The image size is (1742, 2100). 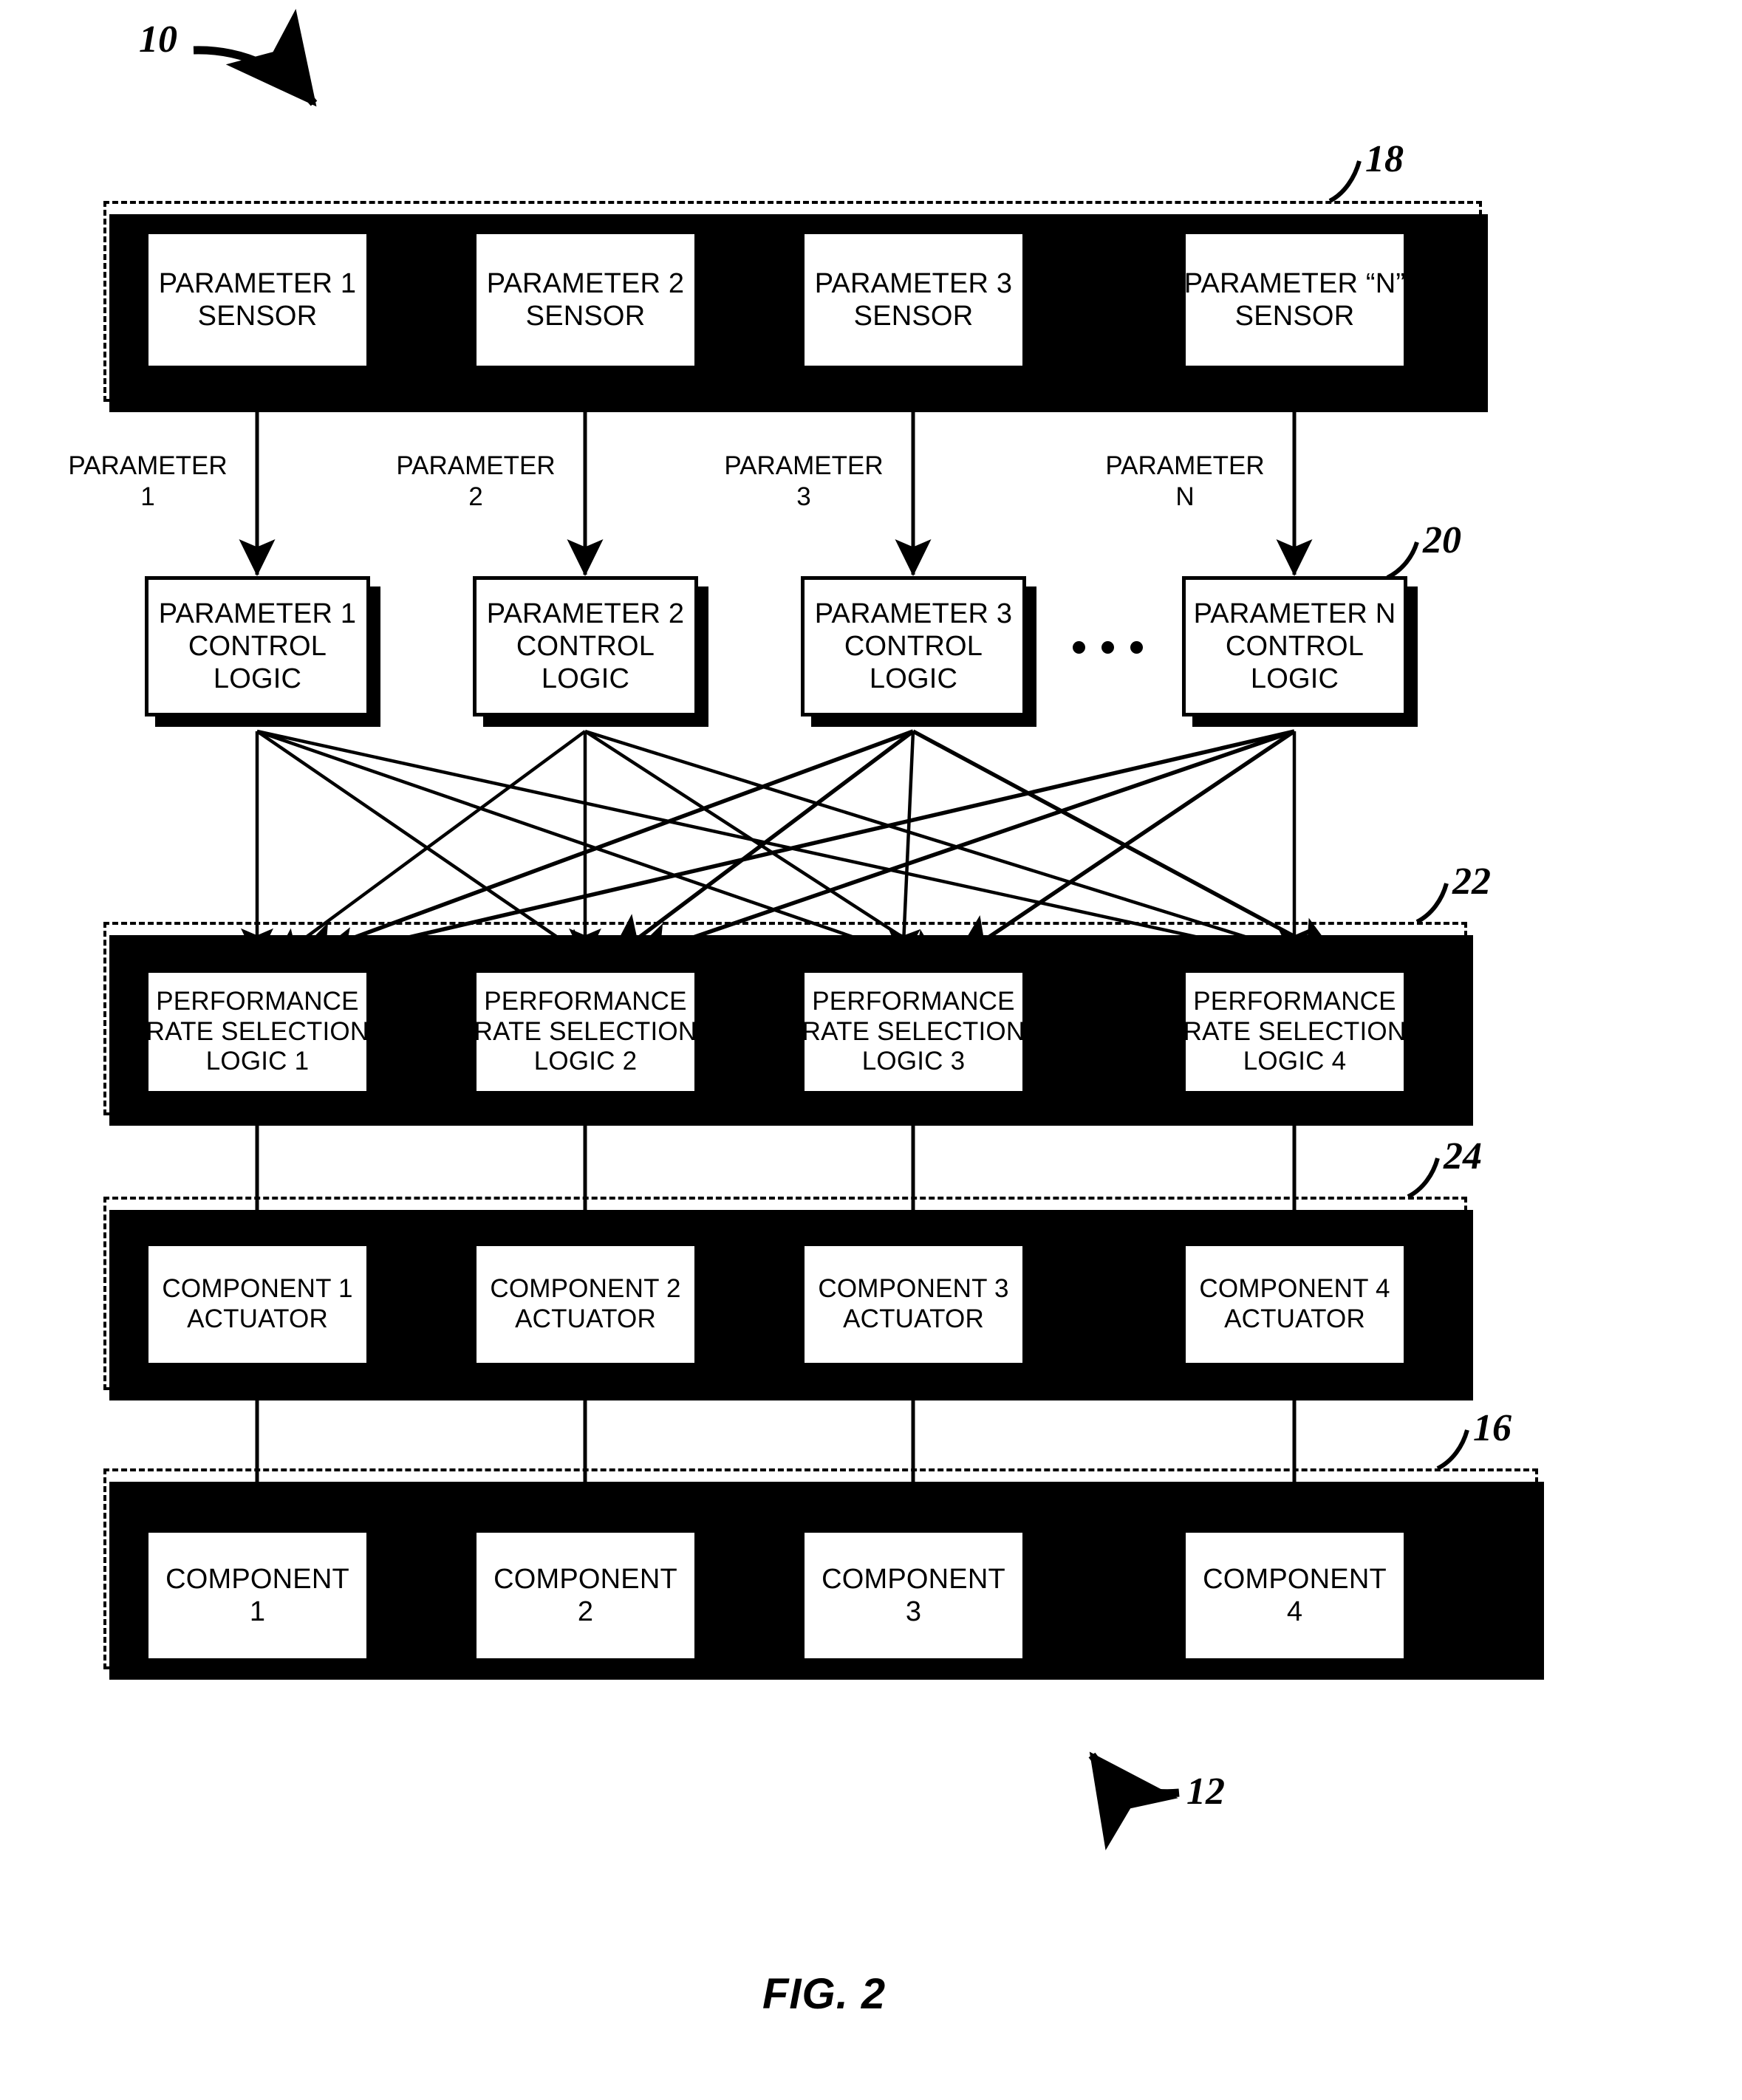 I want to click on component-row-ellipsis, so click(x=1481, y=1596).